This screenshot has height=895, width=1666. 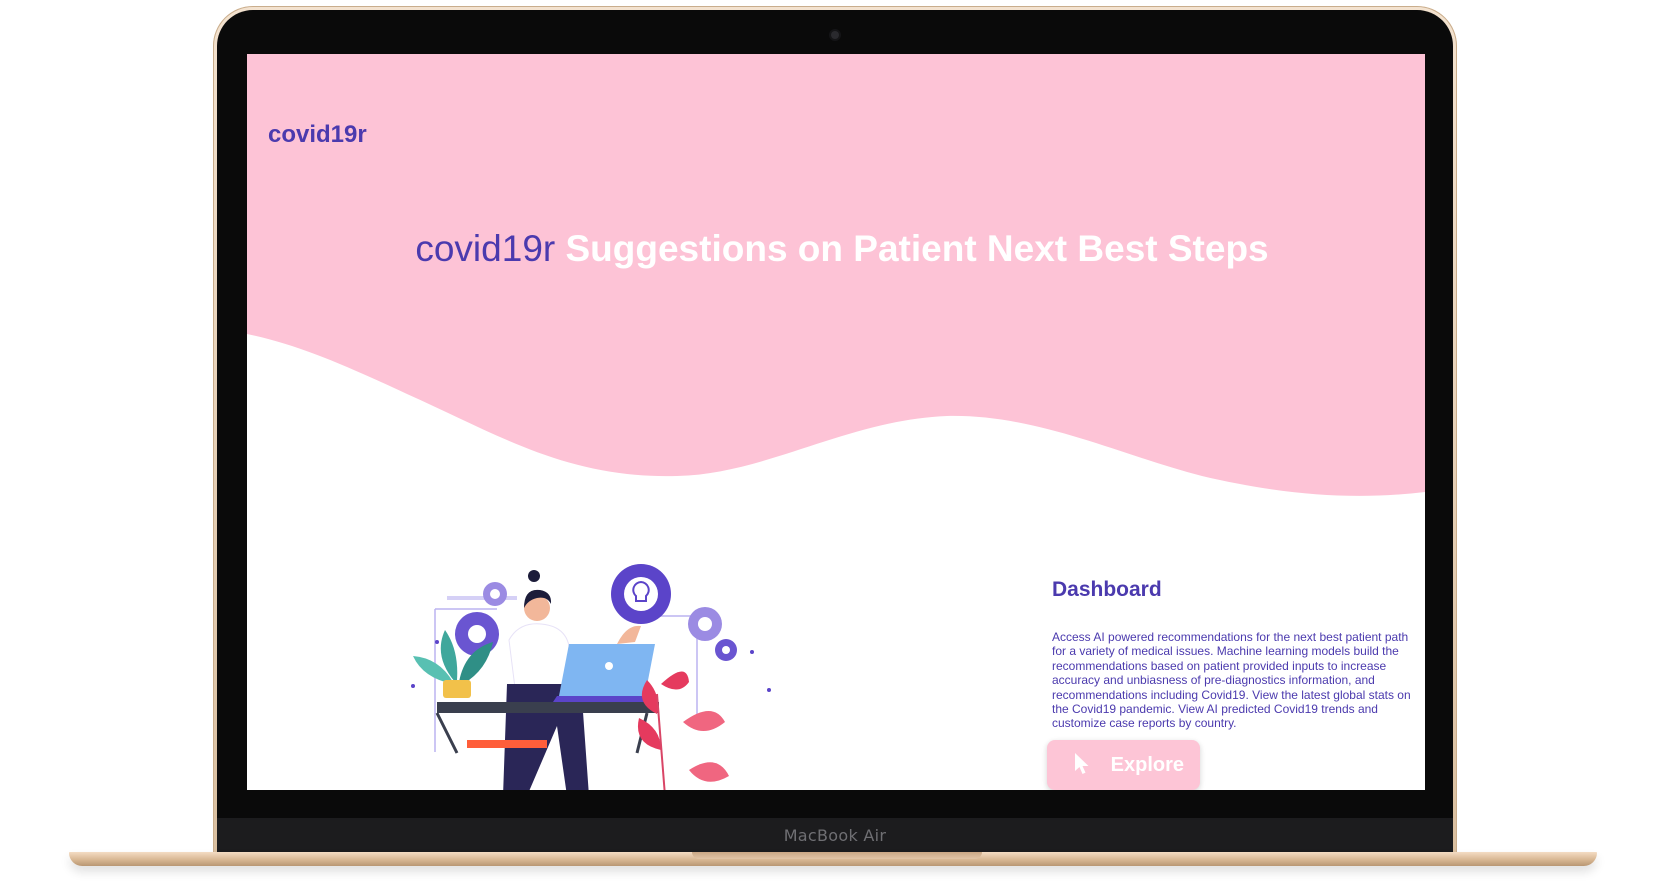 I want to click on laptop-hinge-notch, so click(x=837, y=855).